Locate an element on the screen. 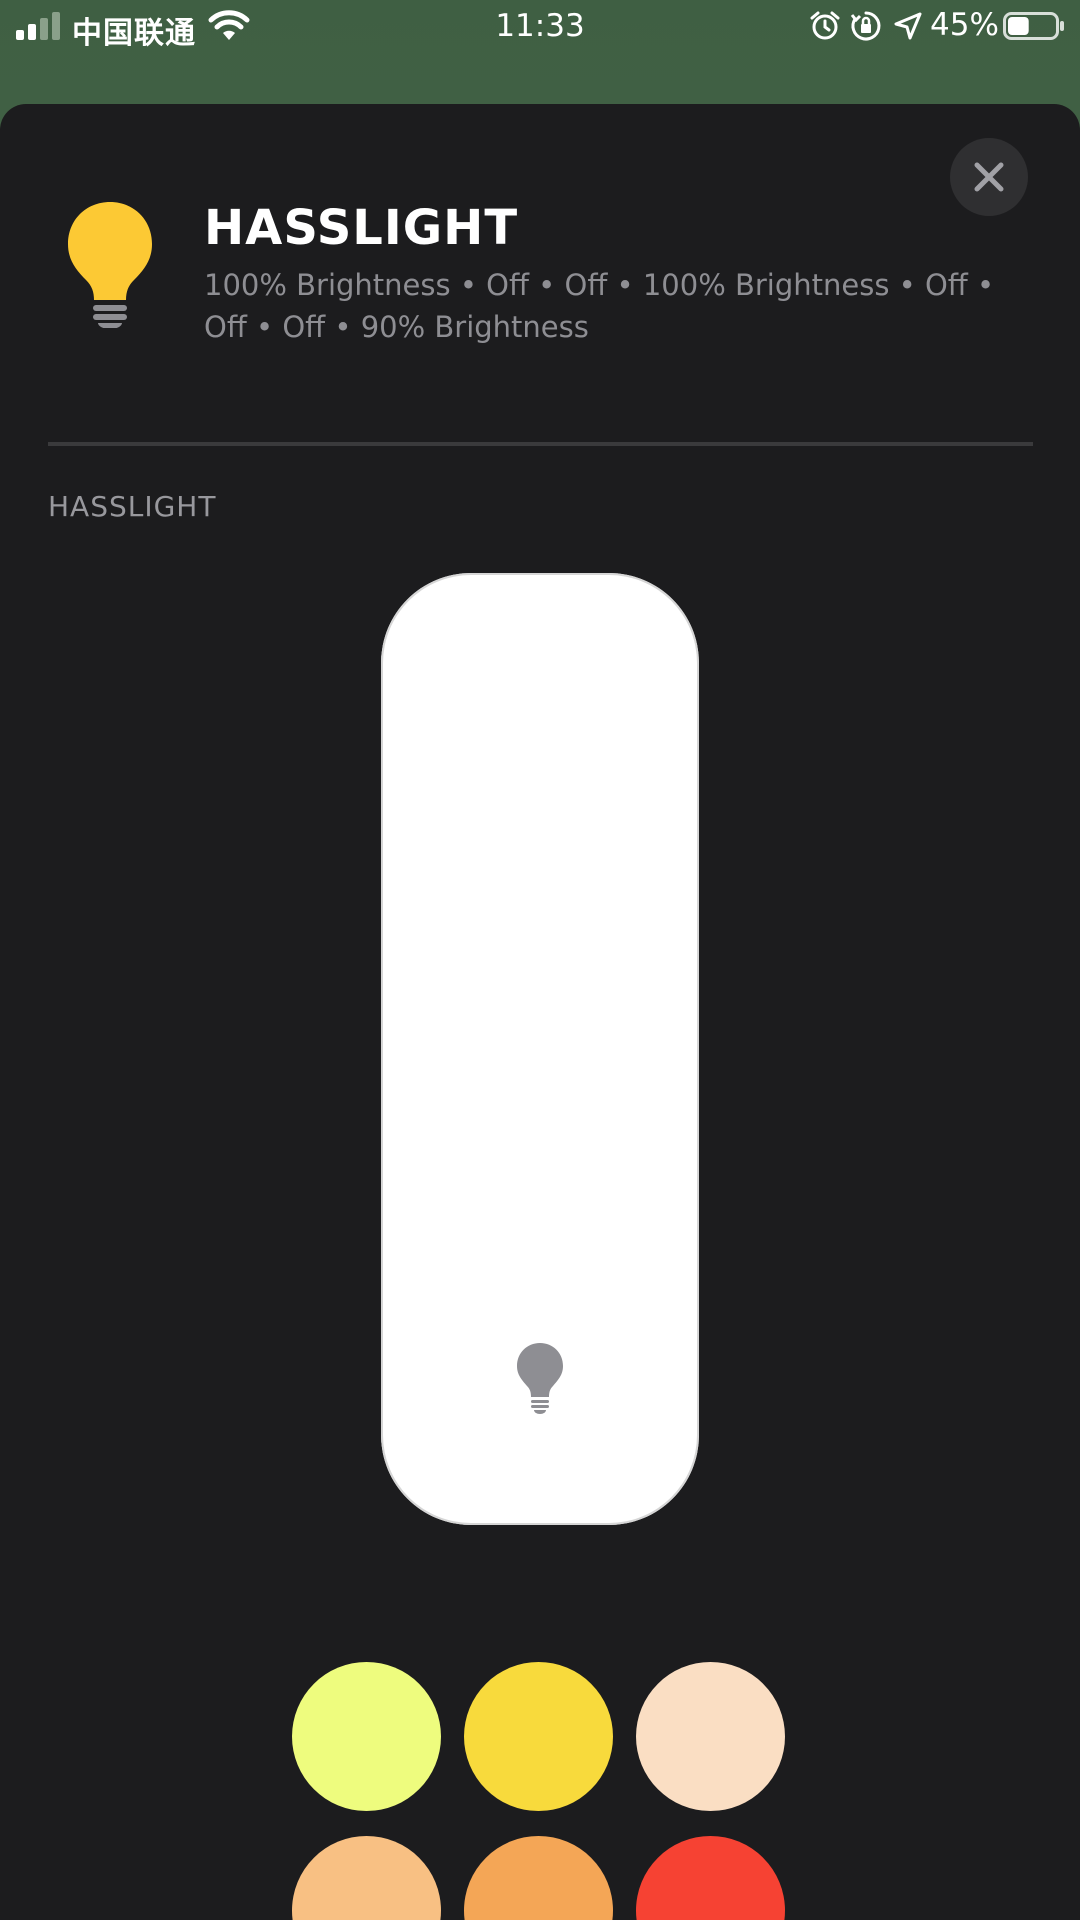 This screenshot has height=1920, width=1080. close-icon is located at coordinates (989, 177).